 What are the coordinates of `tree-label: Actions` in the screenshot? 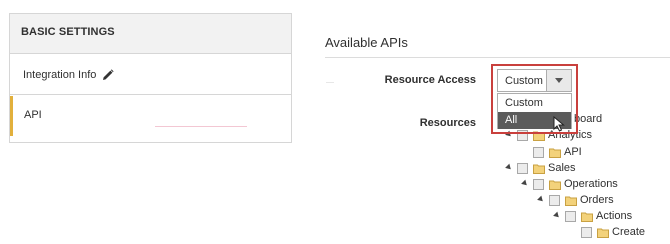 It's located at (614, 216).